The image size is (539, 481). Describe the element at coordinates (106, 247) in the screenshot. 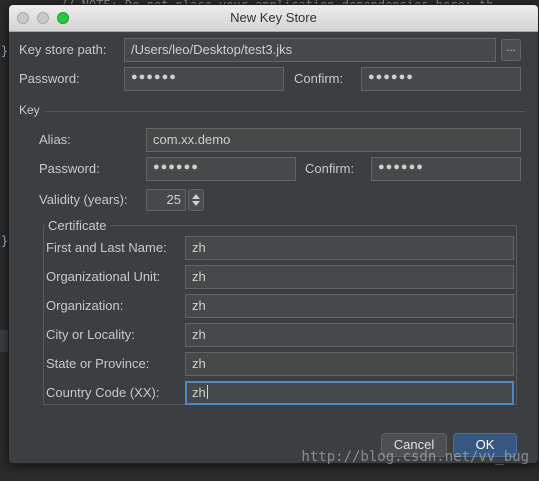

I see `first-last-name-label: First and Last Name:` at that location.